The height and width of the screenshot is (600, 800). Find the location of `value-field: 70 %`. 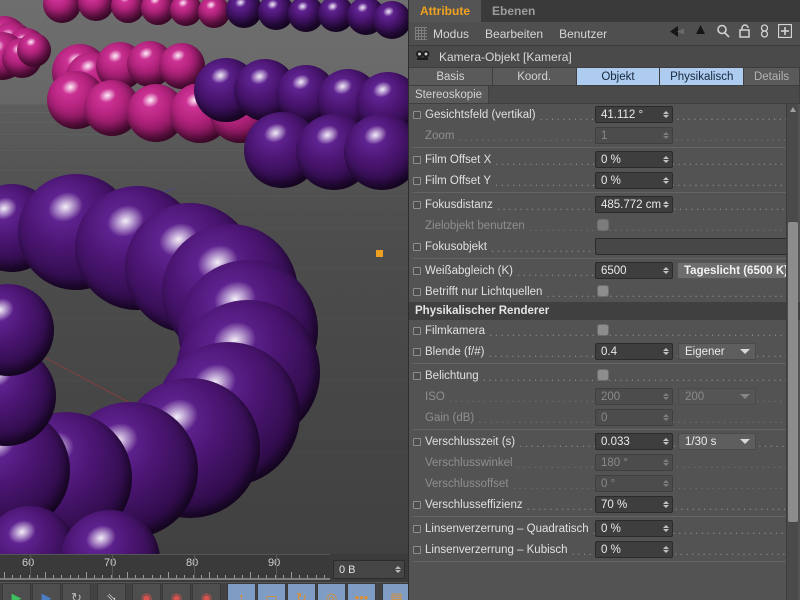

value-field: 70 % is located at coordinates (634, 504).